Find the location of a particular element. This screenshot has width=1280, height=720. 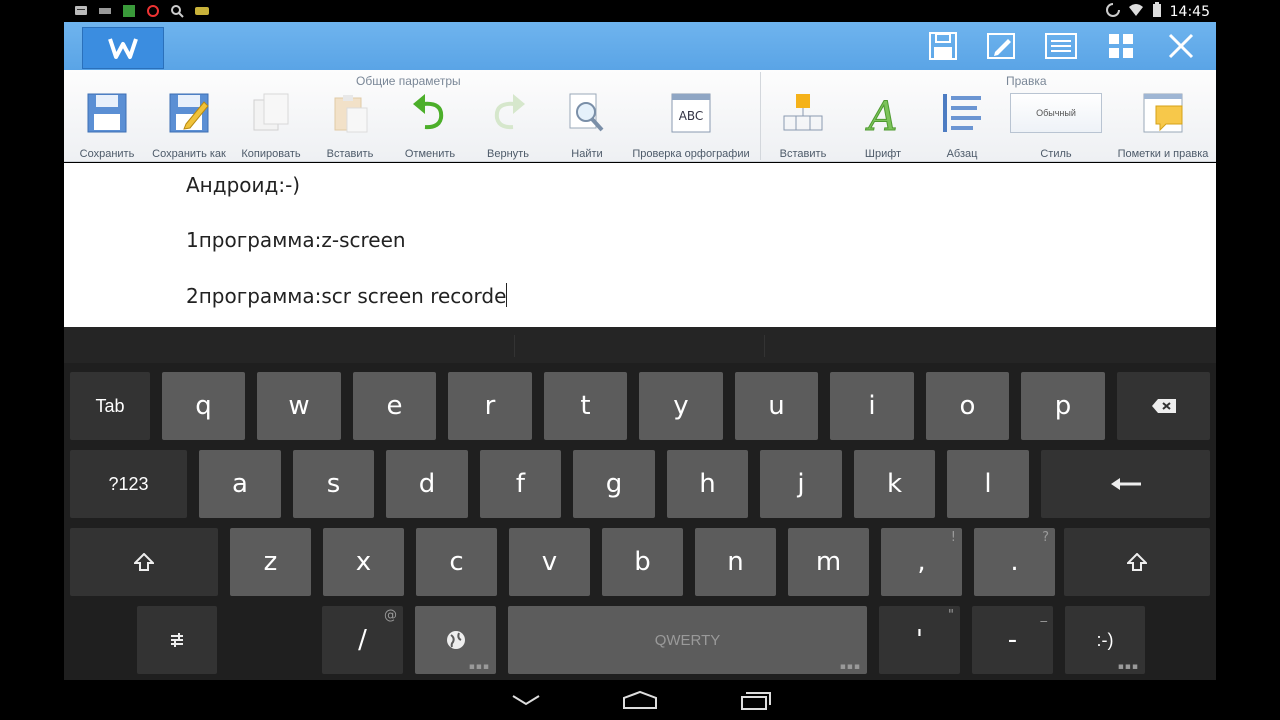

key-g: g is located at coordinates (614, 484).